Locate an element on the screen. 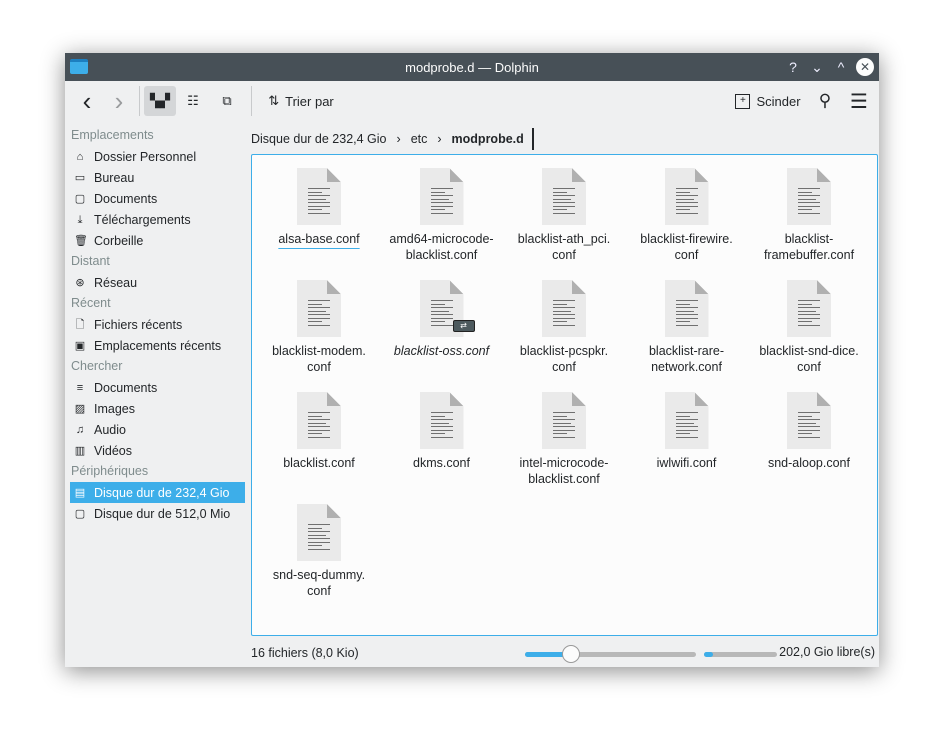 The image size is (944, 744). compact-list-icon: ☷ is located at coordinates (193, 100).